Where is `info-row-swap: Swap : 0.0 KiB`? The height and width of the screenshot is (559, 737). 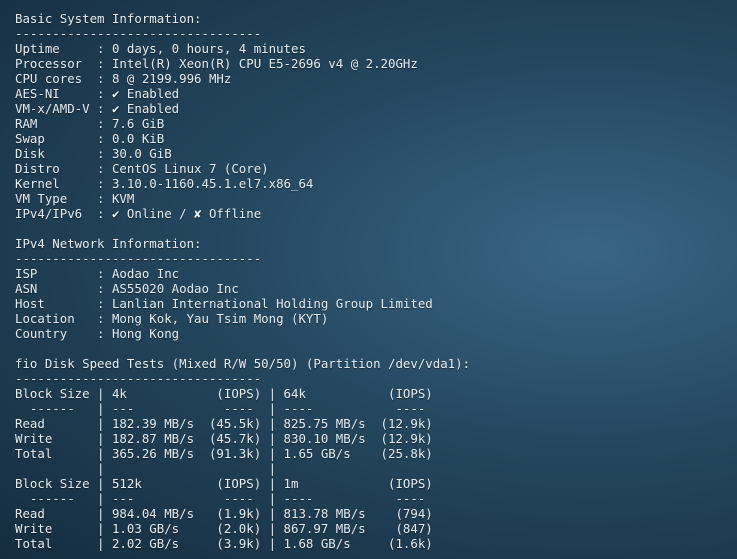 info-row-swap: Swap : 0.0 KiB is located at coordinates (90, 138).